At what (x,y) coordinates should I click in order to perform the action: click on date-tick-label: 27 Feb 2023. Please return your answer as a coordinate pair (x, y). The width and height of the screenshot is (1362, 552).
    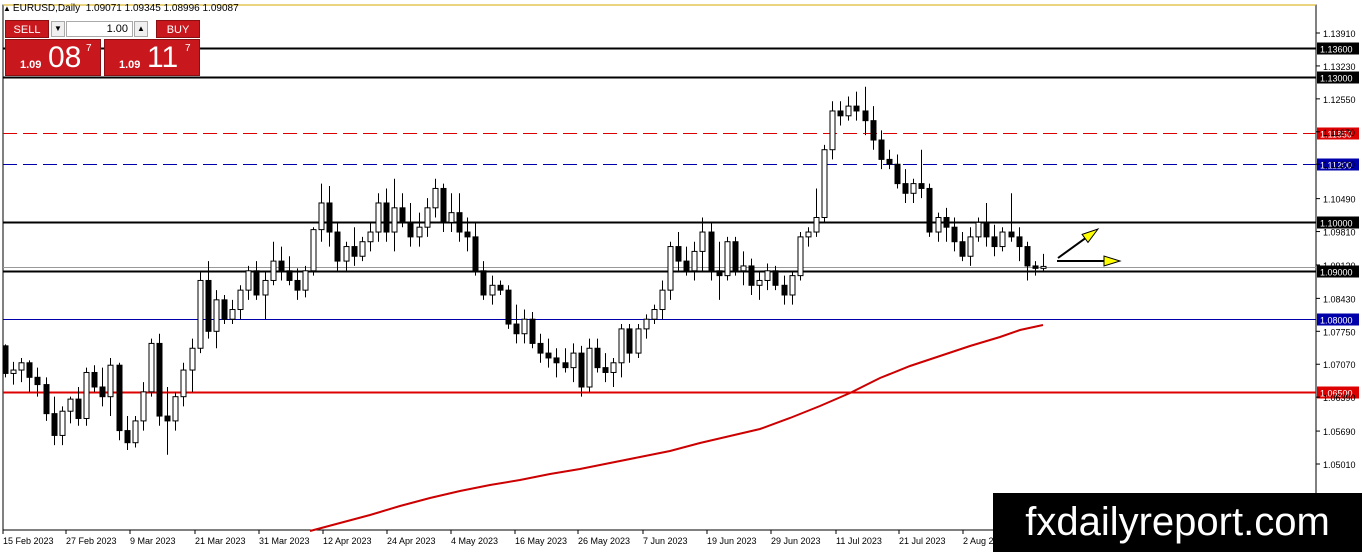
    Looking at the image, I should click on (91, 541).